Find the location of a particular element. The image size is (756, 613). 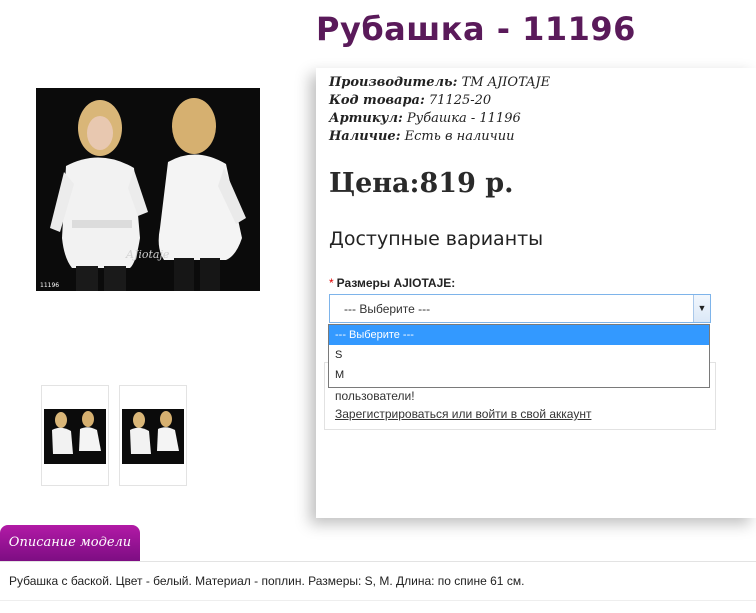

stock-value: Есть в наличии is located at coordinates (459, 136).